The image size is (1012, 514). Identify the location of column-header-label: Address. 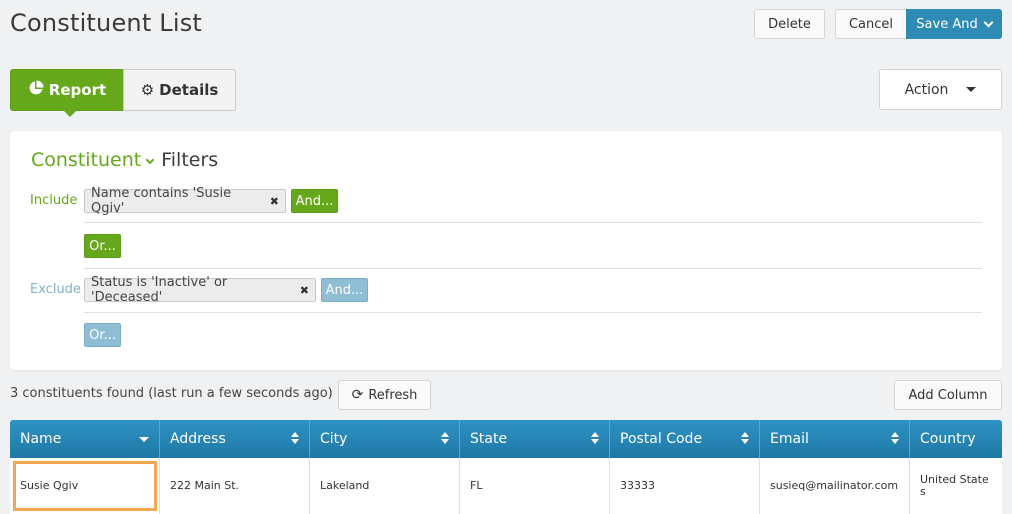
(198, 439).